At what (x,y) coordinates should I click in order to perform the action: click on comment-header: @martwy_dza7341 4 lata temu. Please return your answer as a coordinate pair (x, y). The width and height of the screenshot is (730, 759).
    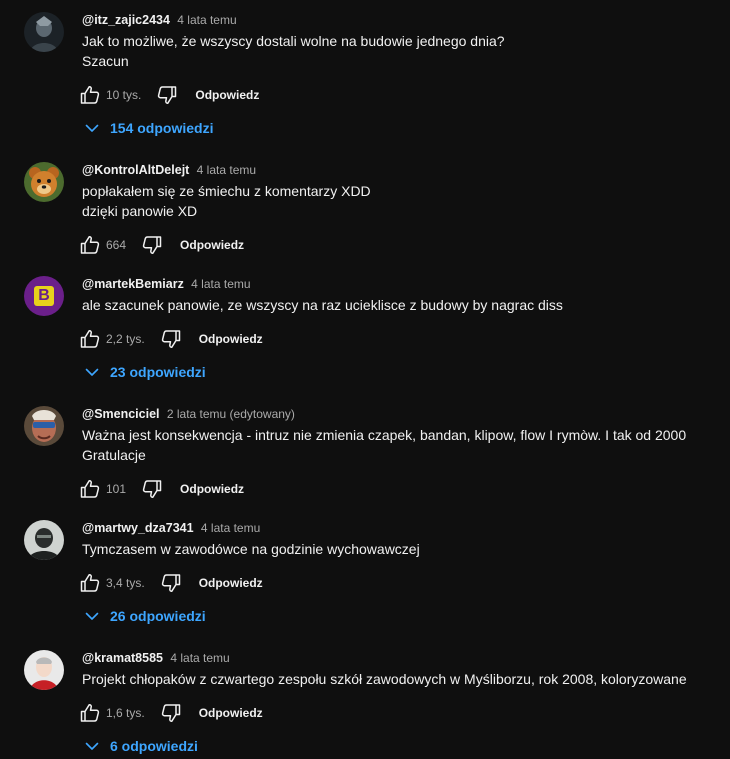
    Looking at the image, I should click on (398, 528).